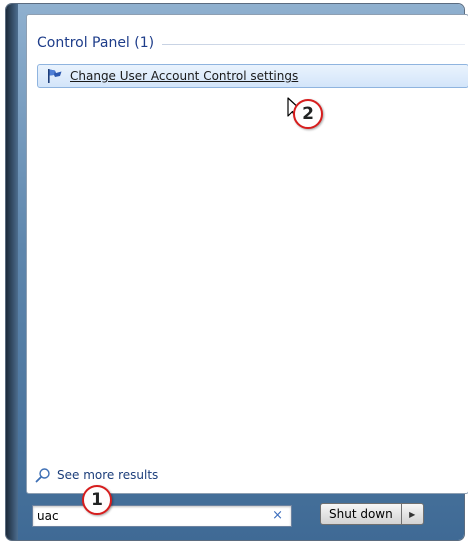  I want to click on section-title: Control Panel (1), so click(96, 43).